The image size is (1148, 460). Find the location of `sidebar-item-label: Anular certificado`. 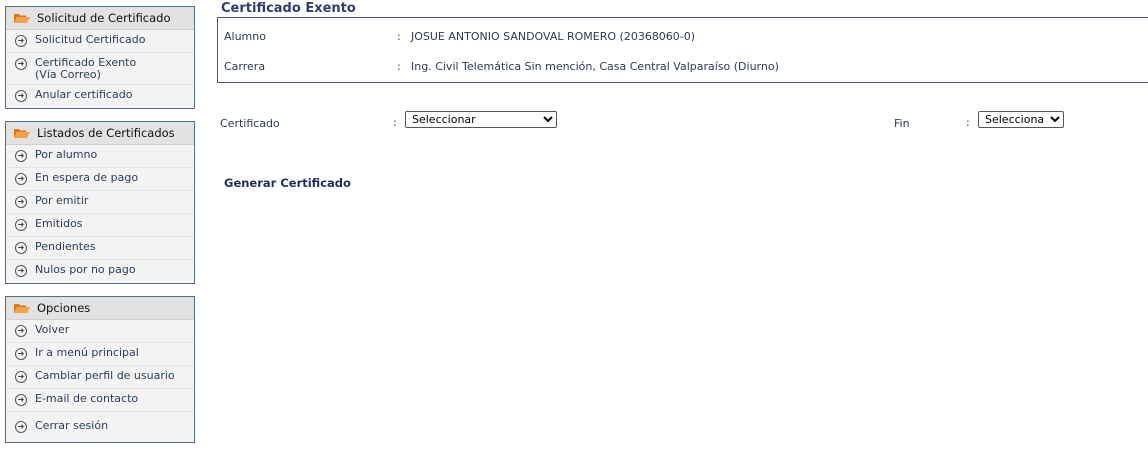

sidebar-item-label: Anular certificado is located at coordinates (84, 94).